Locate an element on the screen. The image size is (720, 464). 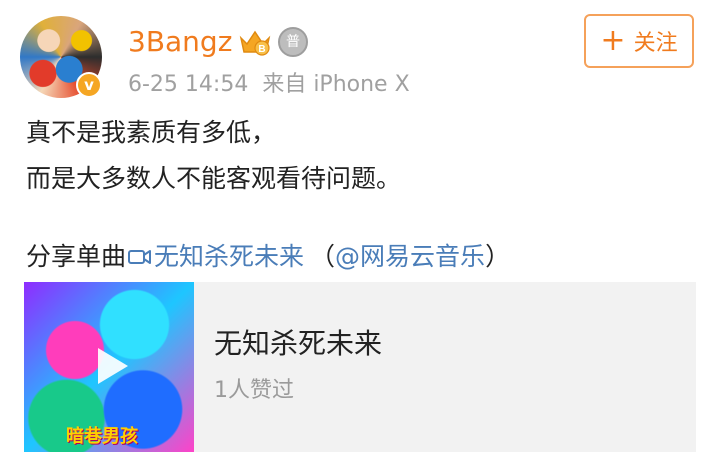
post-text-line-1: 真不是我素质有多低， is located at coordinates (151, 132).